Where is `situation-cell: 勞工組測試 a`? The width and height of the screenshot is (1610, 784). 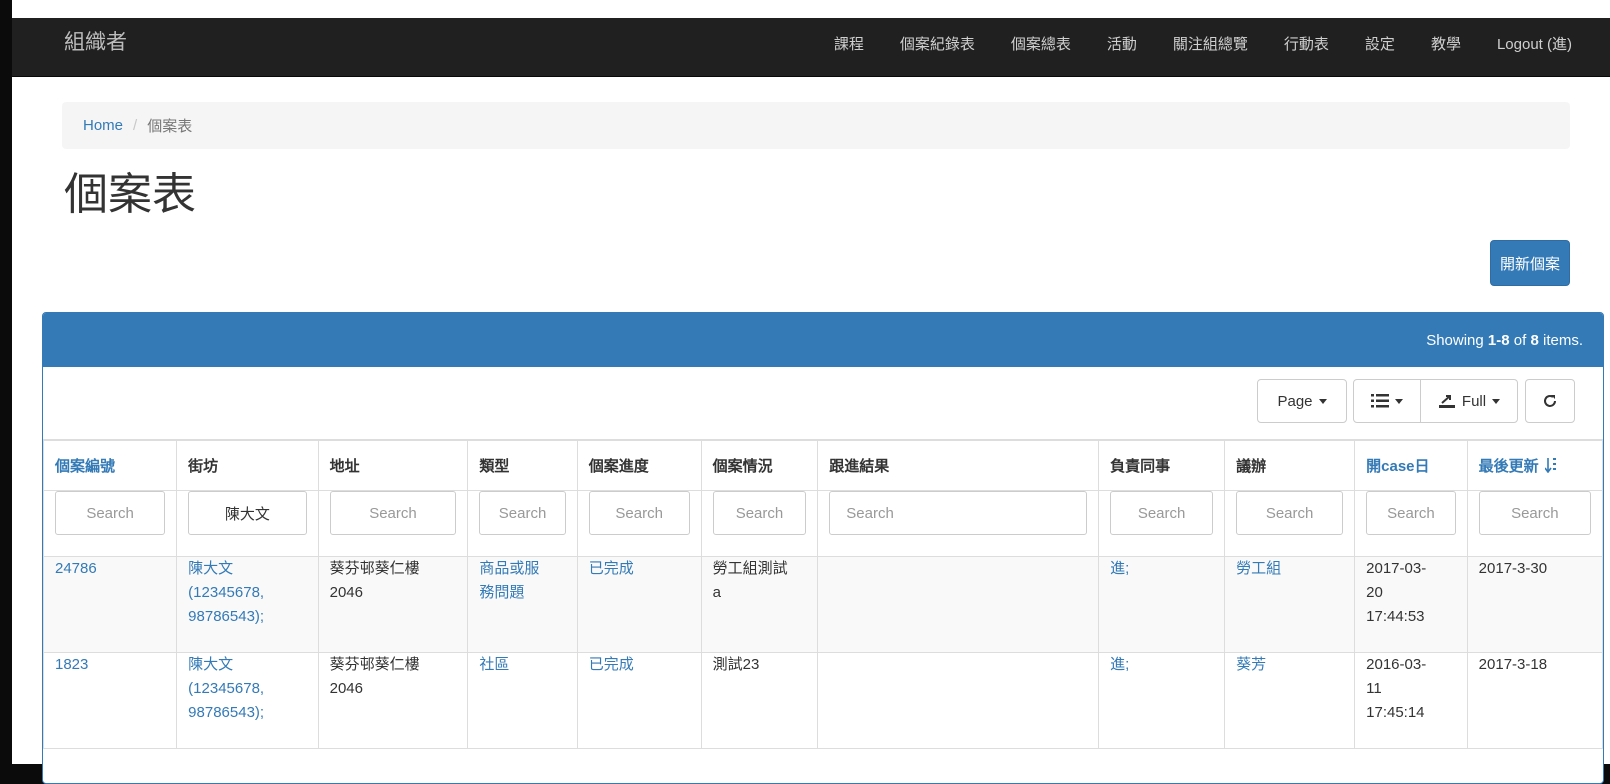
situation-cell: 勞工組測試 a is located at coordinates (759, 604).